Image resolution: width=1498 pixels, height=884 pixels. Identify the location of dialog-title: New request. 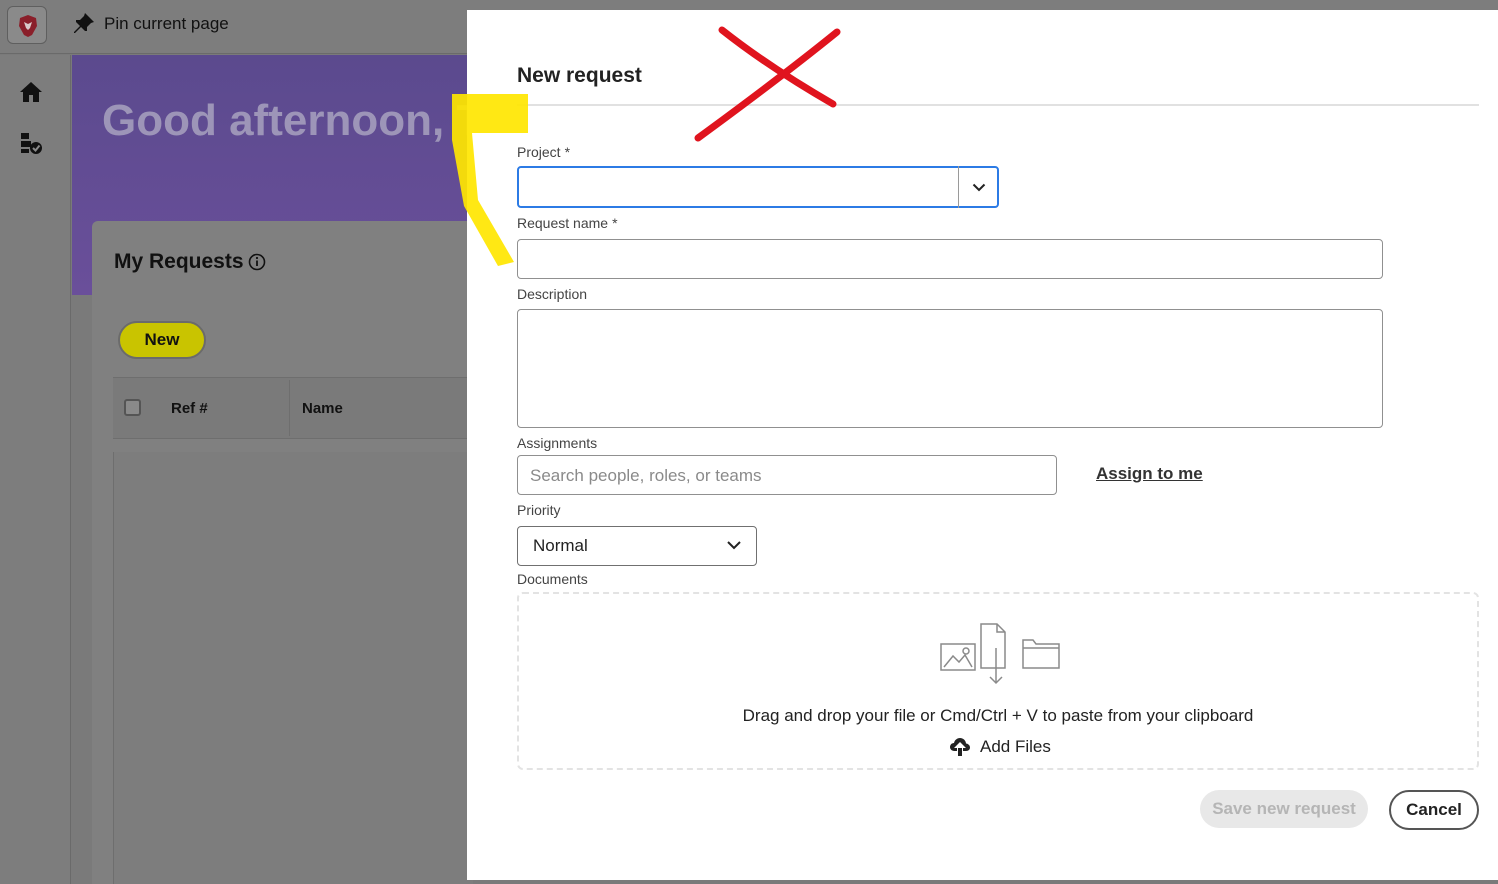
(579, 75).